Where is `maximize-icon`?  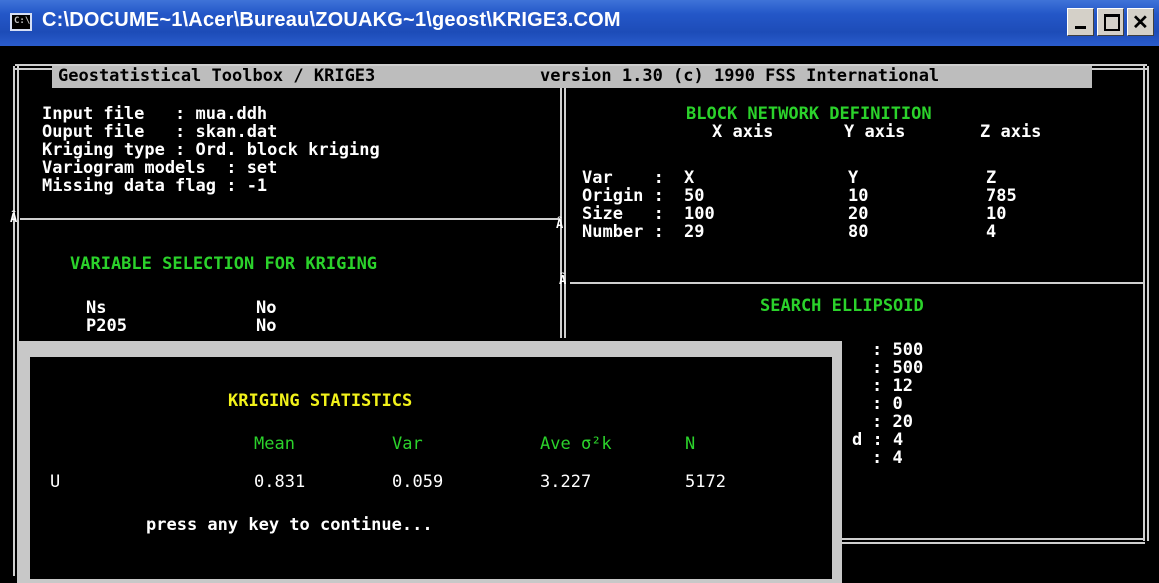 maximize-icon is located at coordinates (1112, 22).